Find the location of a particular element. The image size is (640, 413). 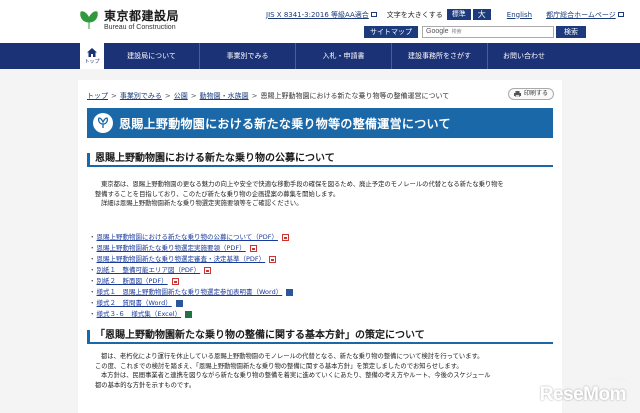

font-size-label: 文字を大きくする is located at coordinates (414, 14).